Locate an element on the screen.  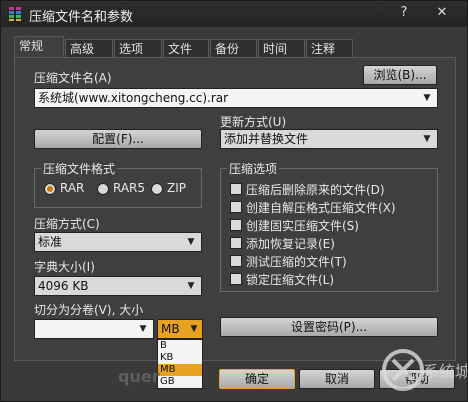
format-radio-rar5 is located at coordinates (103, 189).